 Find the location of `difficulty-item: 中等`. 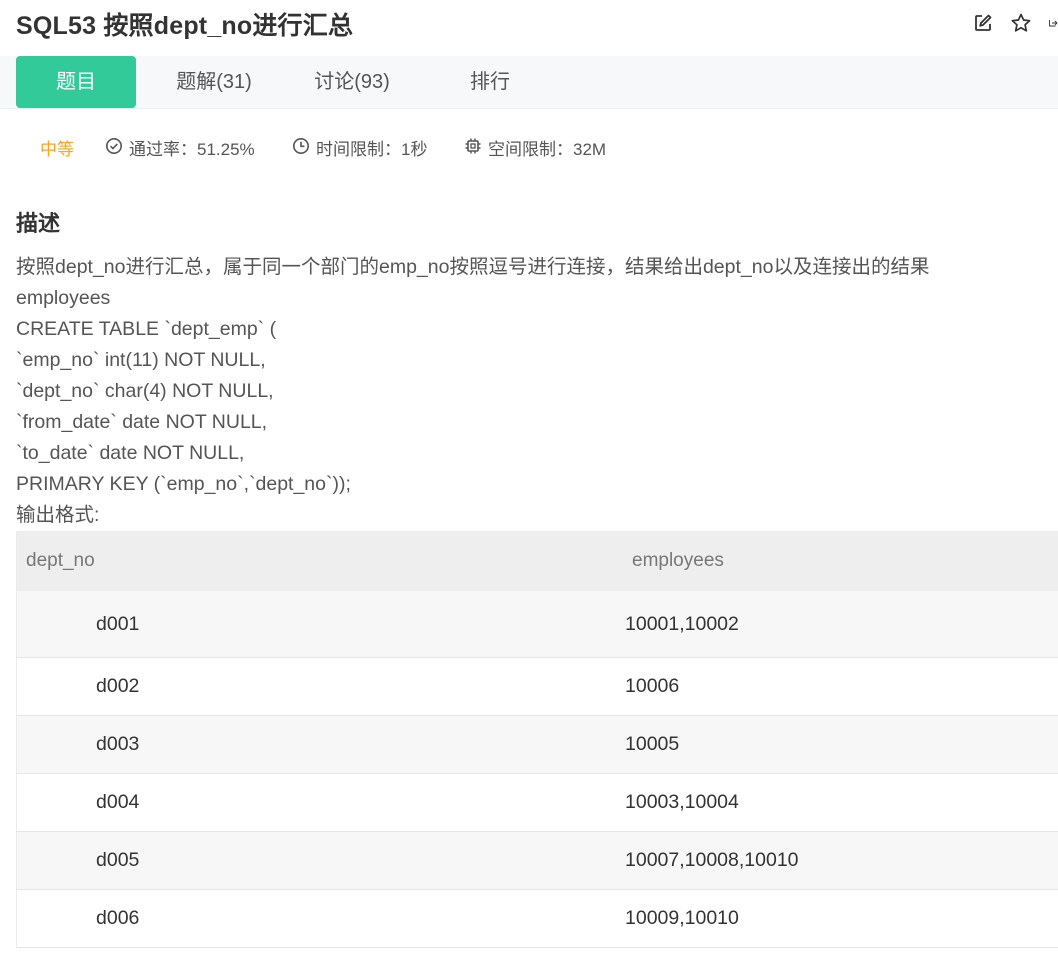

difficulty-item: 中等 is located at coordinates (57, 150).